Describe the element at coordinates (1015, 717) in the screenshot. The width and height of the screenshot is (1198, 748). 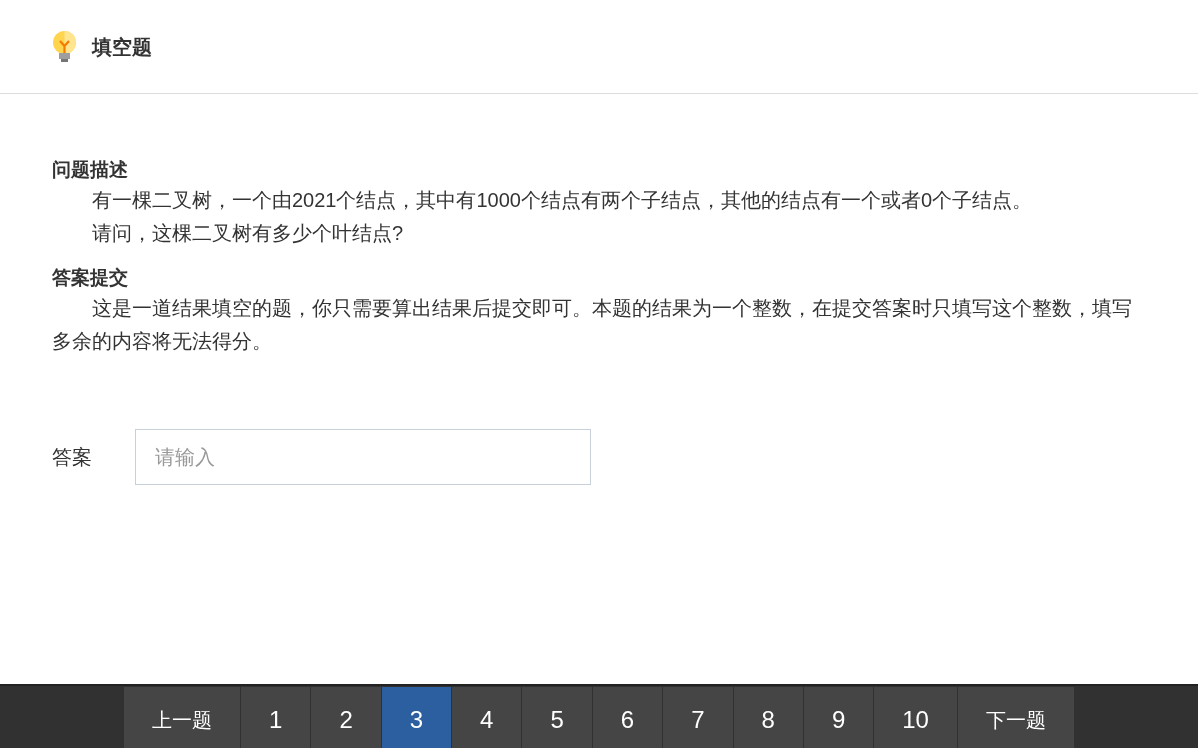
I see `next-button: 下一题` at that location.